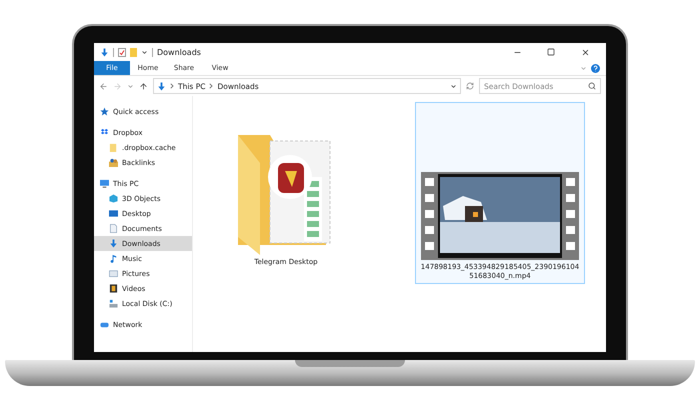 The height and width of the screenshot is (420, 700). What do you see at coordinates (113, 258) in the screenshot?
I see `music-note-icon` at bounding box center [113, 258].